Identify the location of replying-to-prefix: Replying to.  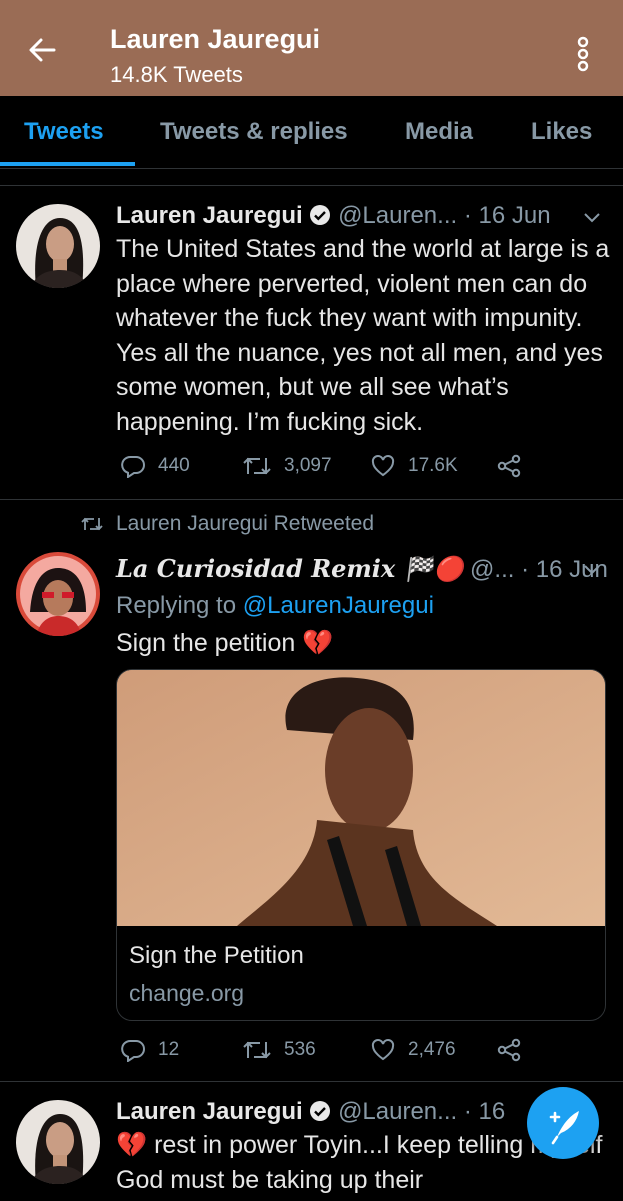
(176, 605).